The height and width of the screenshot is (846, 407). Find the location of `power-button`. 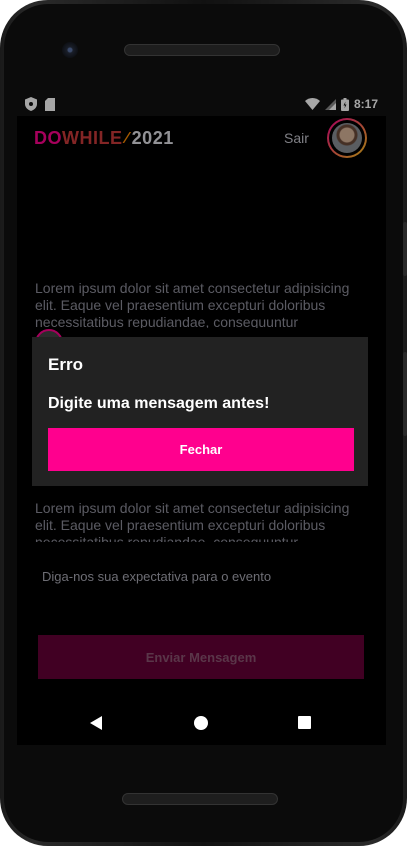

power-button is located at coordinates (405, 394).